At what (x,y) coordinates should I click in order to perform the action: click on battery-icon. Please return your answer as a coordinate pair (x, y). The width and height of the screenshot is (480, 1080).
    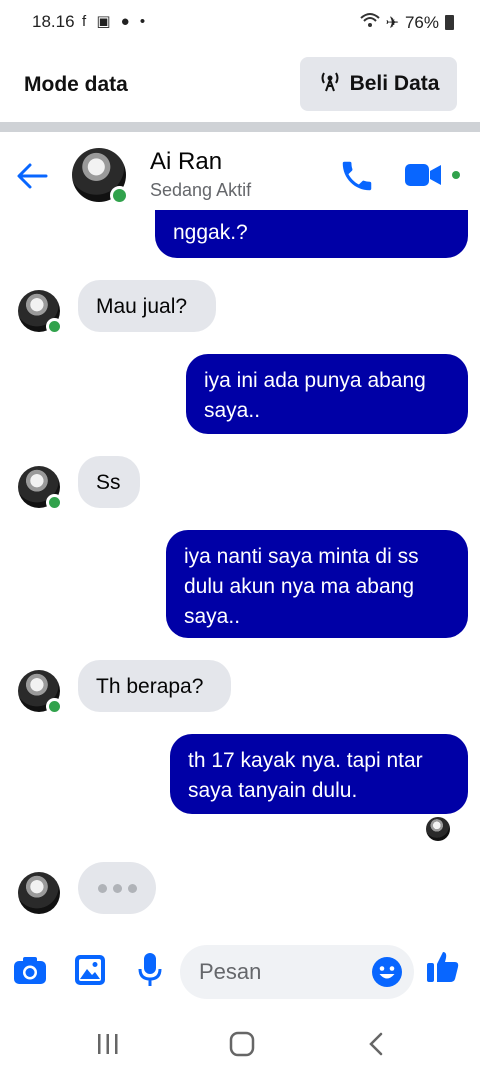
    Looking at the image, I should click on (449, 22).